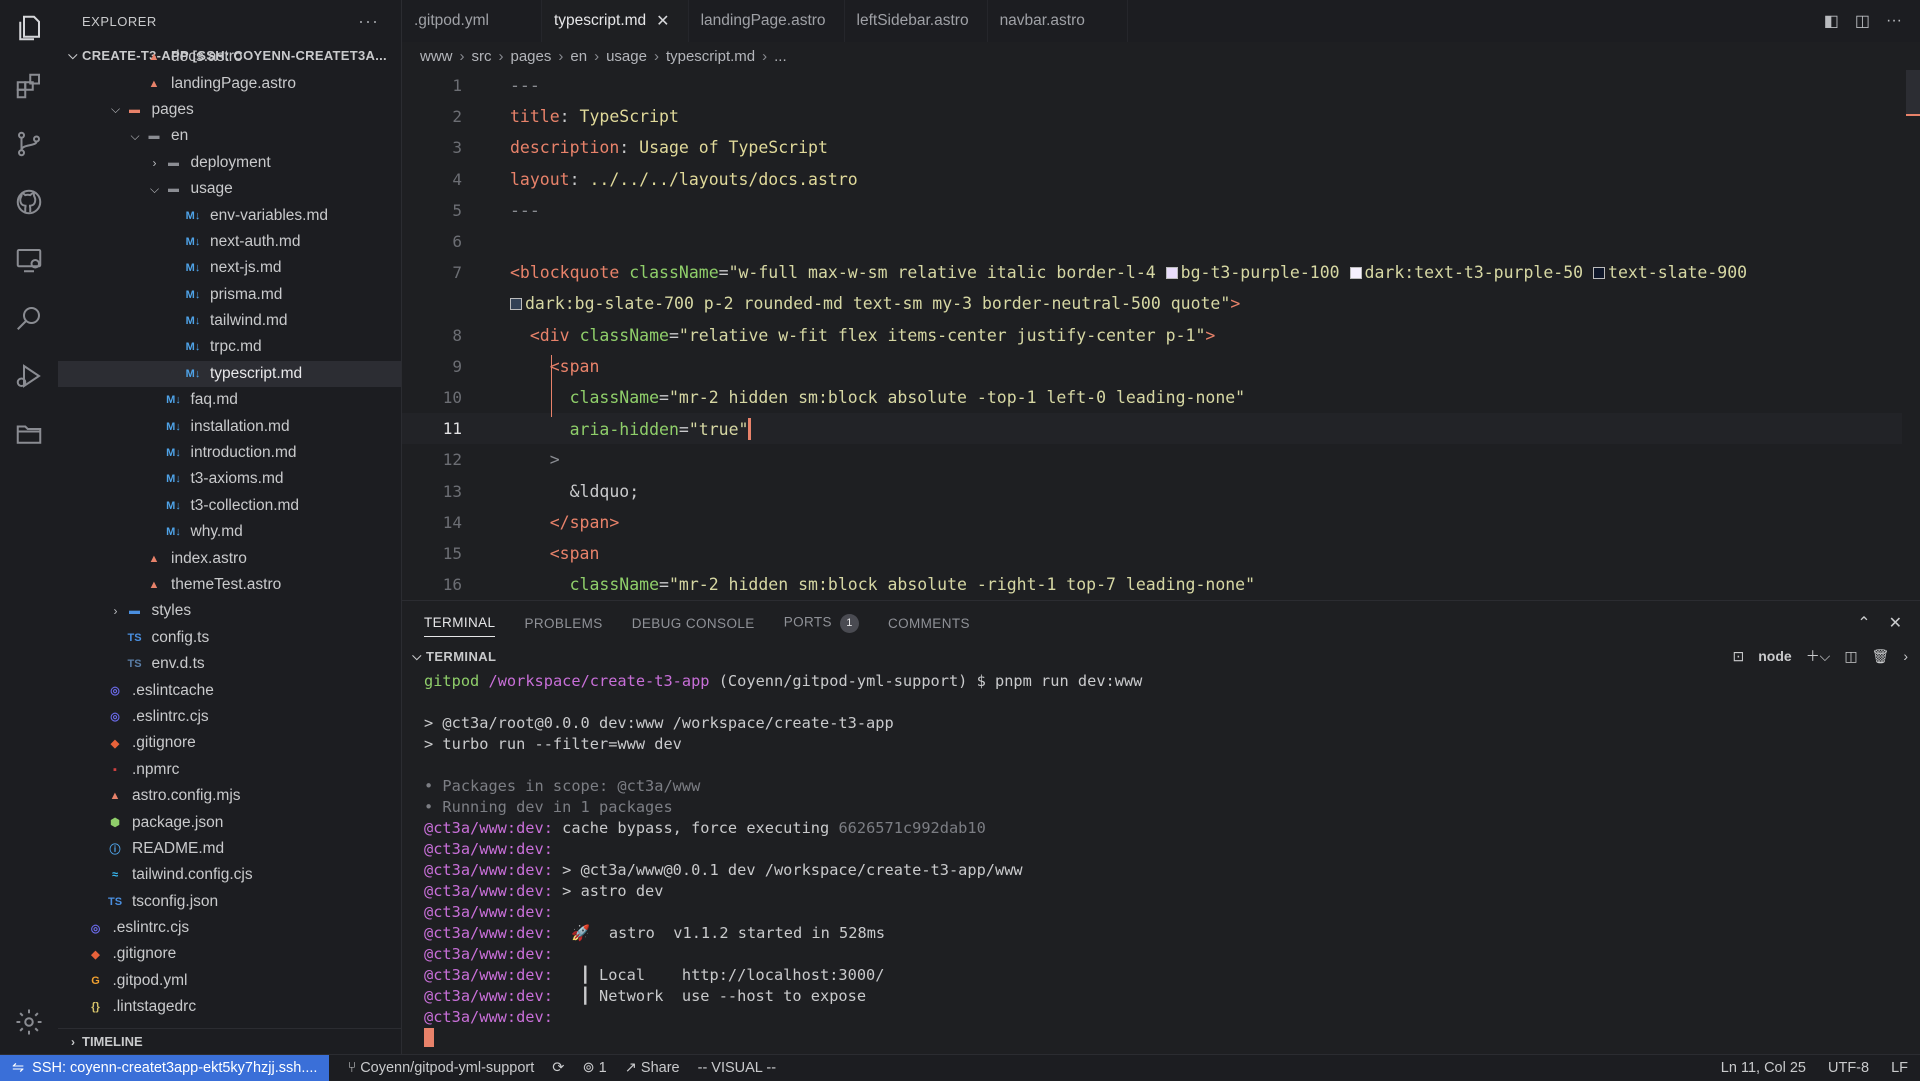  Describe the element at coordinates (1831, 21) in the screenshot. I see `toggle-sidebar-icon: ◧` at that location.